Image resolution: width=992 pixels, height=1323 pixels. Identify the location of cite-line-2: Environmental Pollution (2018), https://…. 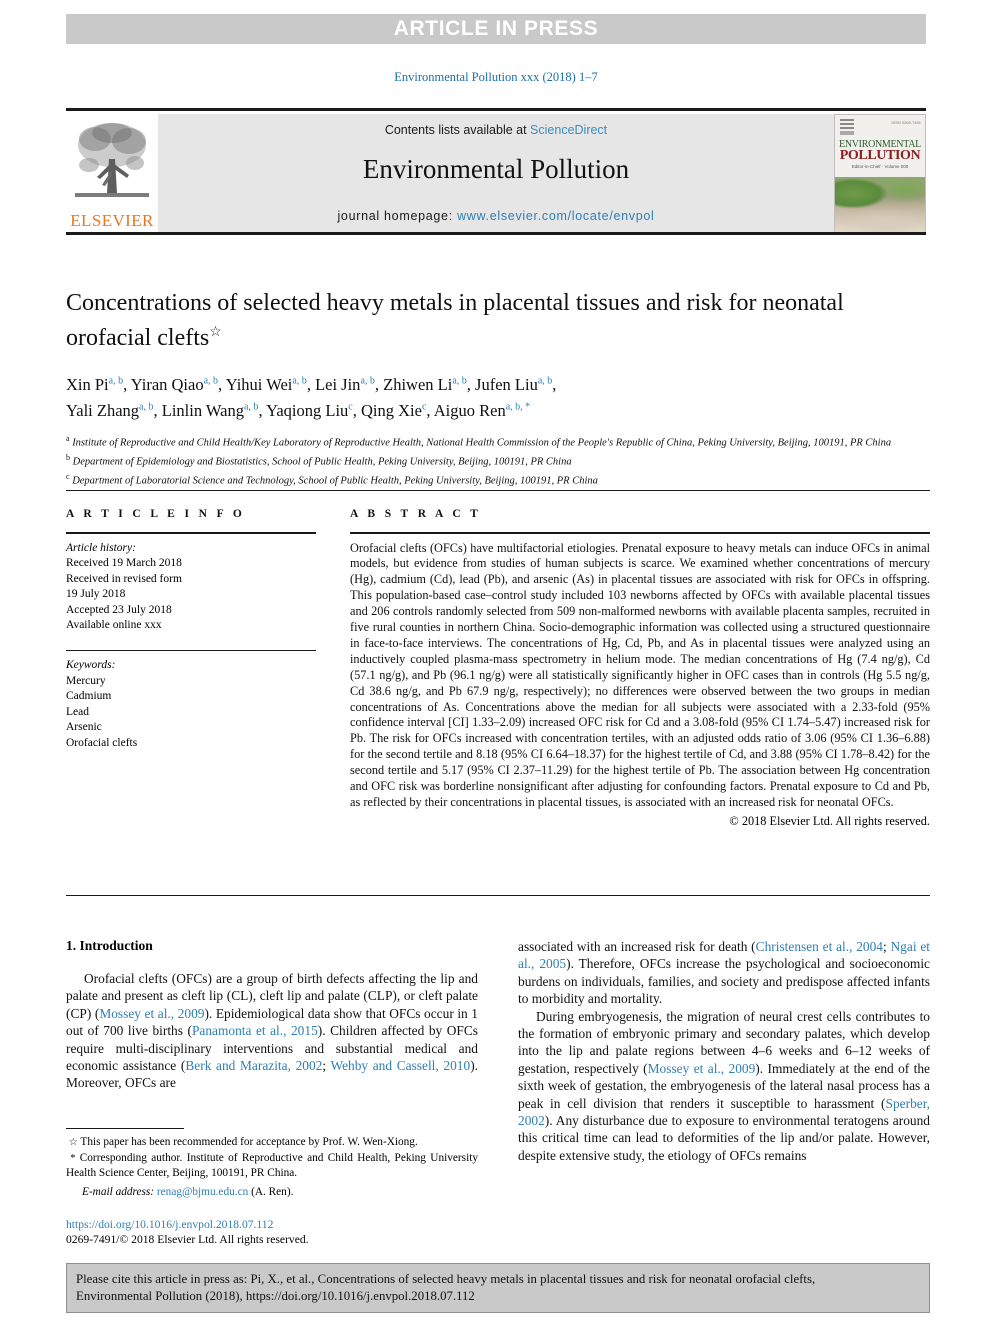
(275, 1296).